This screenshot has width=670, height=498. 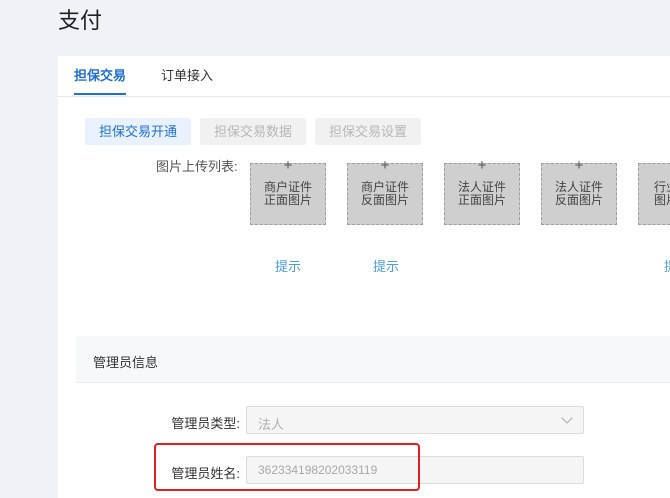 I want to click on subtab-guarantee-settings: 担保交易设置, so click(x=368, y=131).